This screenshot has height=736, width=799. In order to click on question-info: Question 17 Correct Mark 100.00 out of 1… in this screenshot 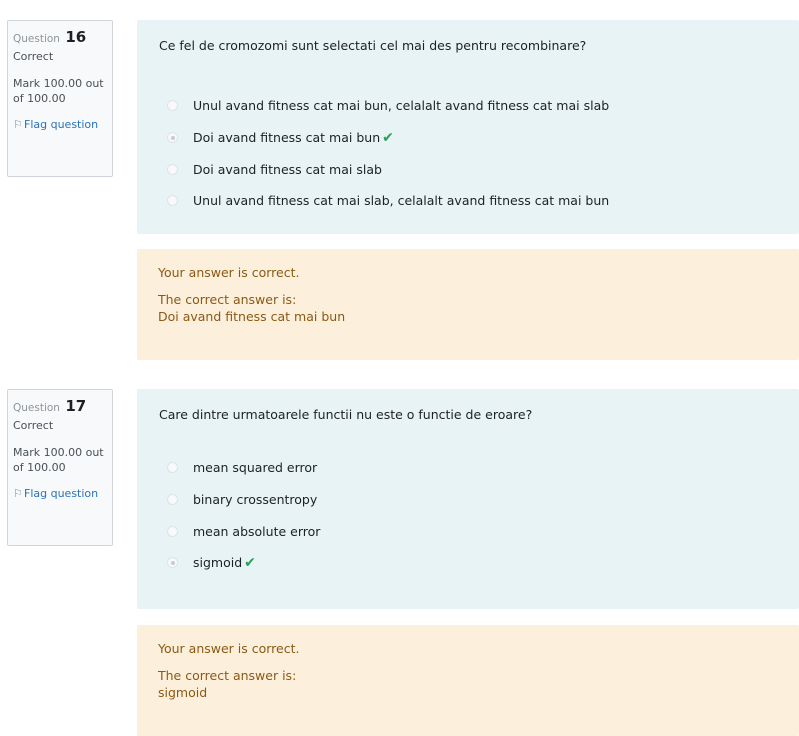, I will do `click(60, 467)`.